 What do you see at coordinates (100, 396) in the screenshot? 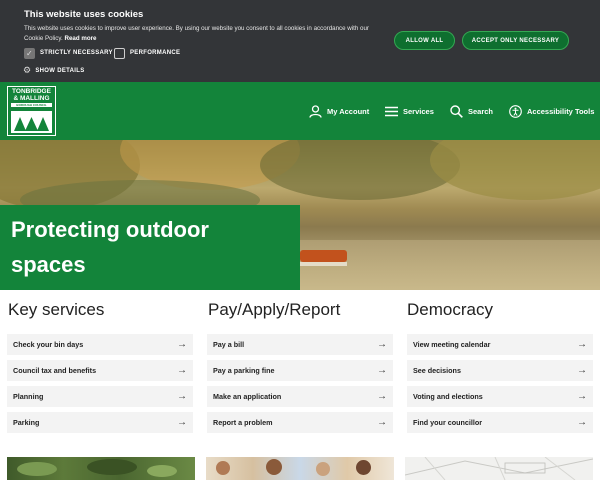
I see `link-planning: Planning →` at bounding box center [100, 396].